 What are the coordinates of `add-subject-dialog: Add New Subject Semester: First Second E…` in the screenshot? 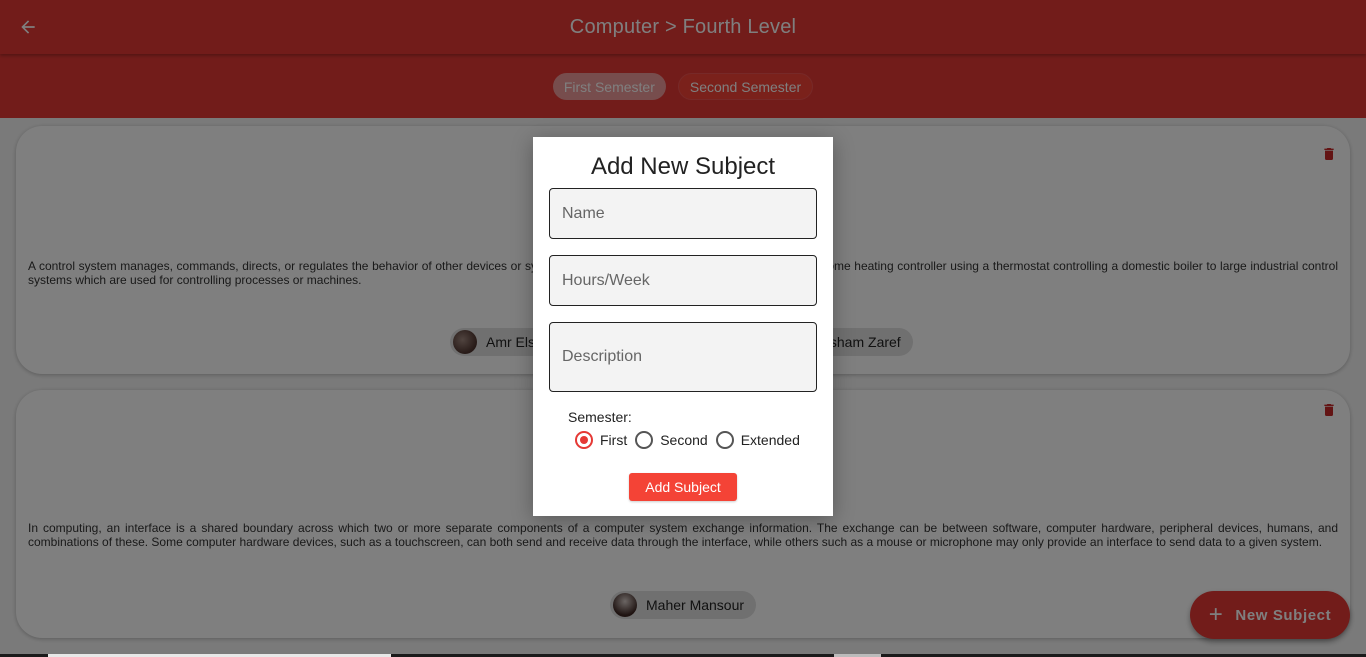 It's located at (683, 326).